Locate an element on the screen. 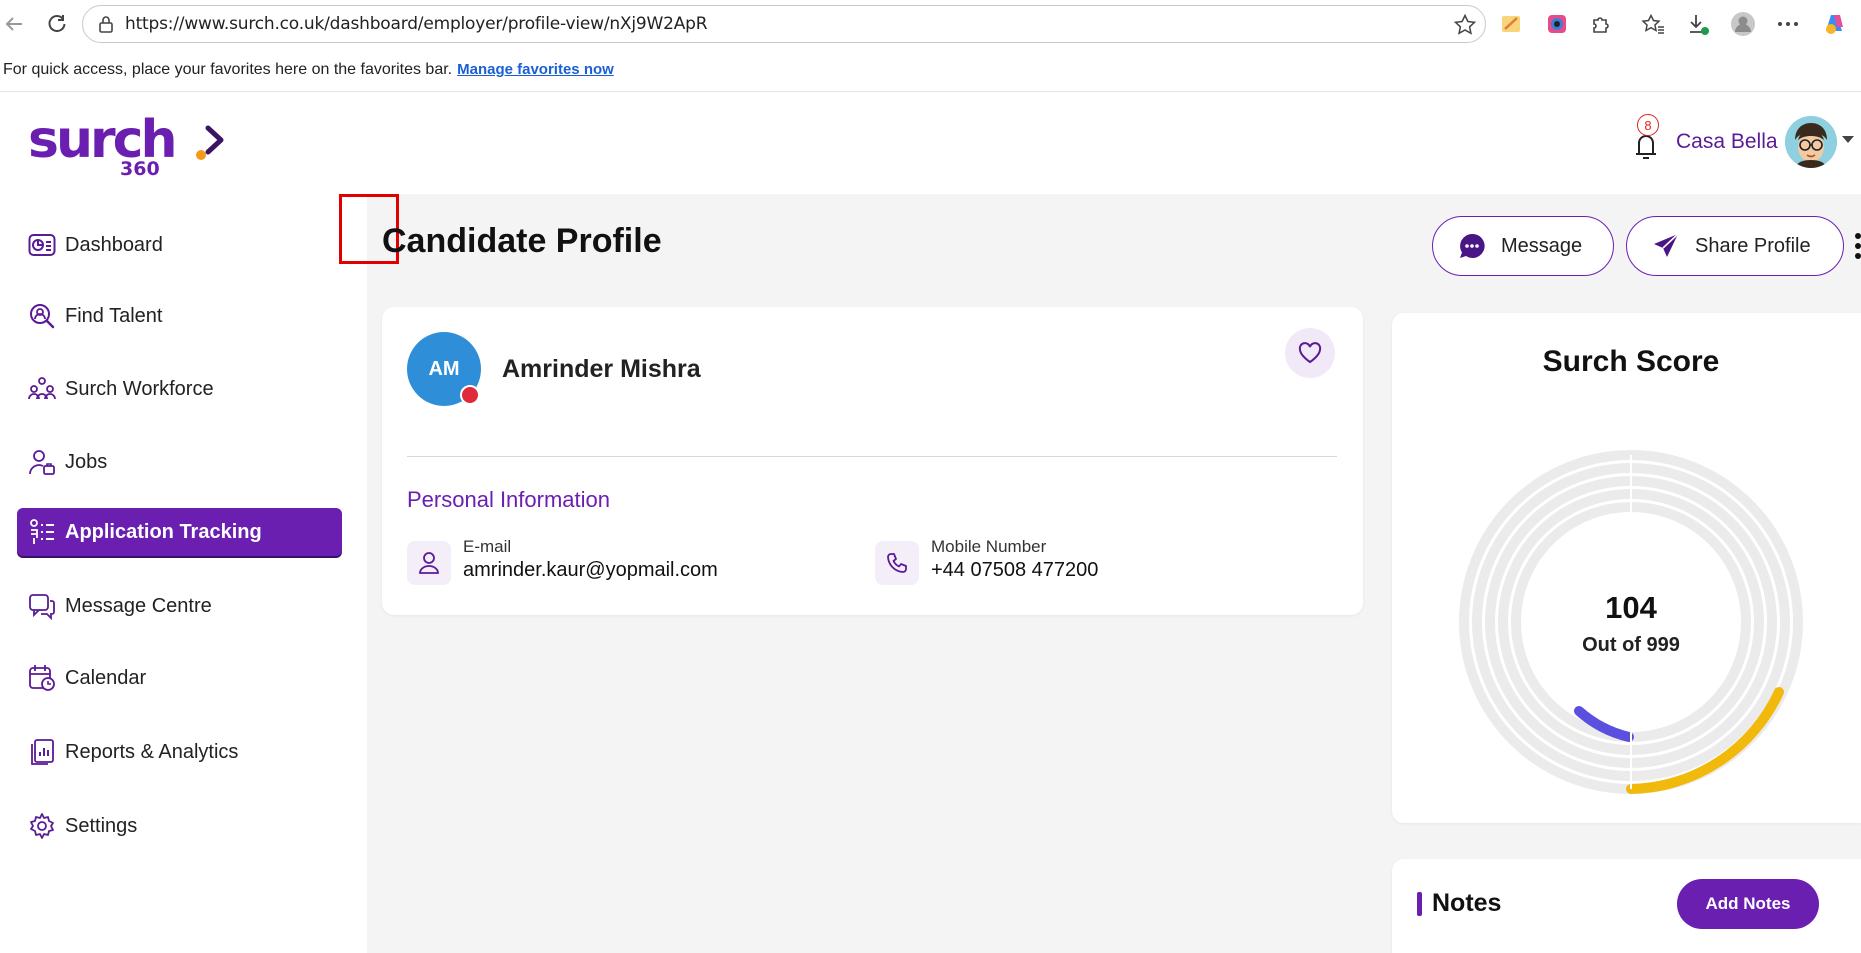 Image resolution: width=1861 pixels, height=953 pixels. sidebar-item-settings: Settings is located at coordinates (179, 826).